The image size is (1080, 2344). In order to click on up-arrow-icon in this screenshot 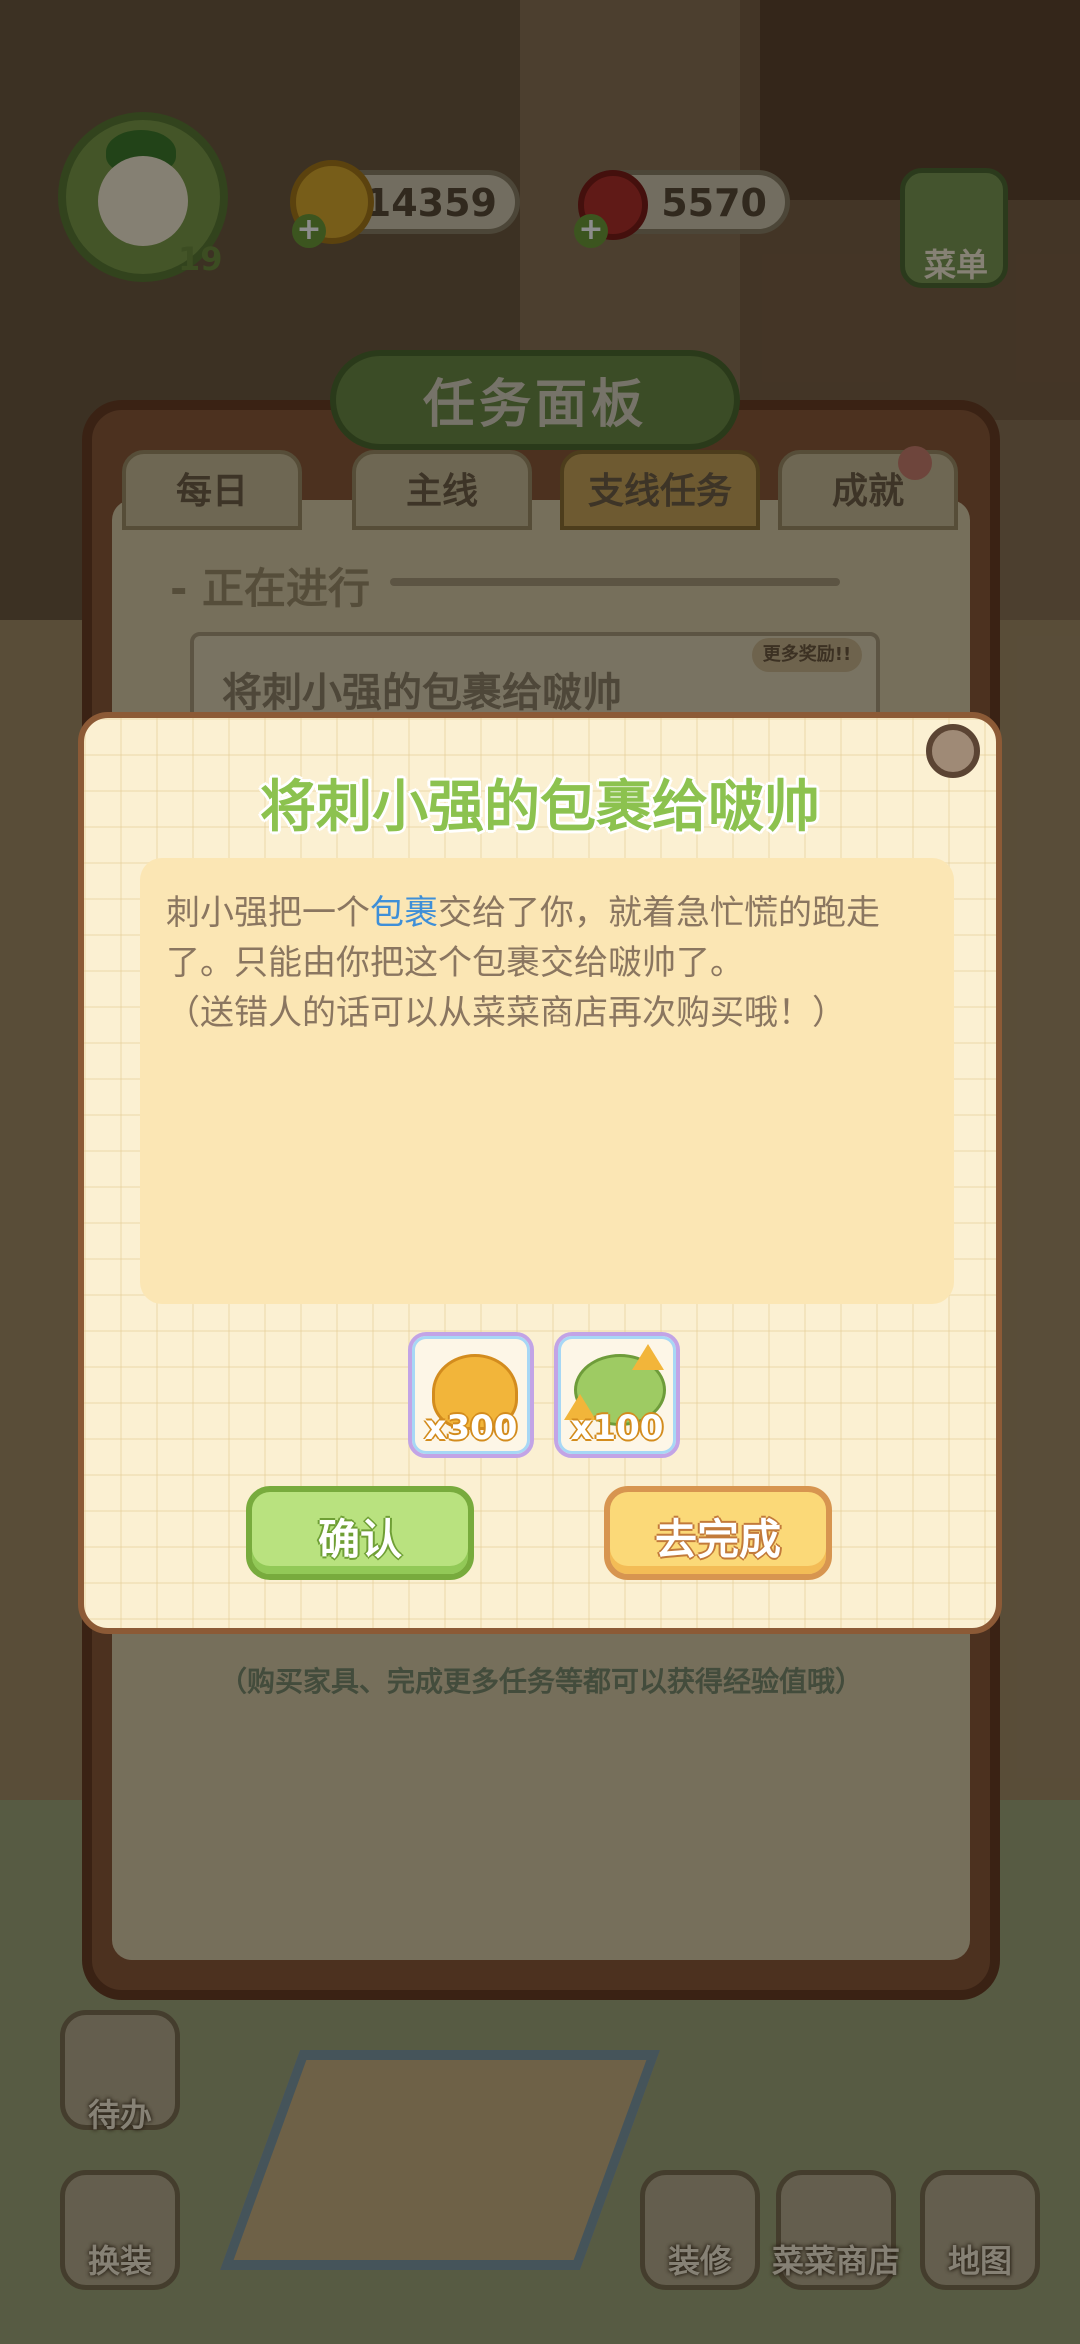, I will do `click(648, 1357)`.